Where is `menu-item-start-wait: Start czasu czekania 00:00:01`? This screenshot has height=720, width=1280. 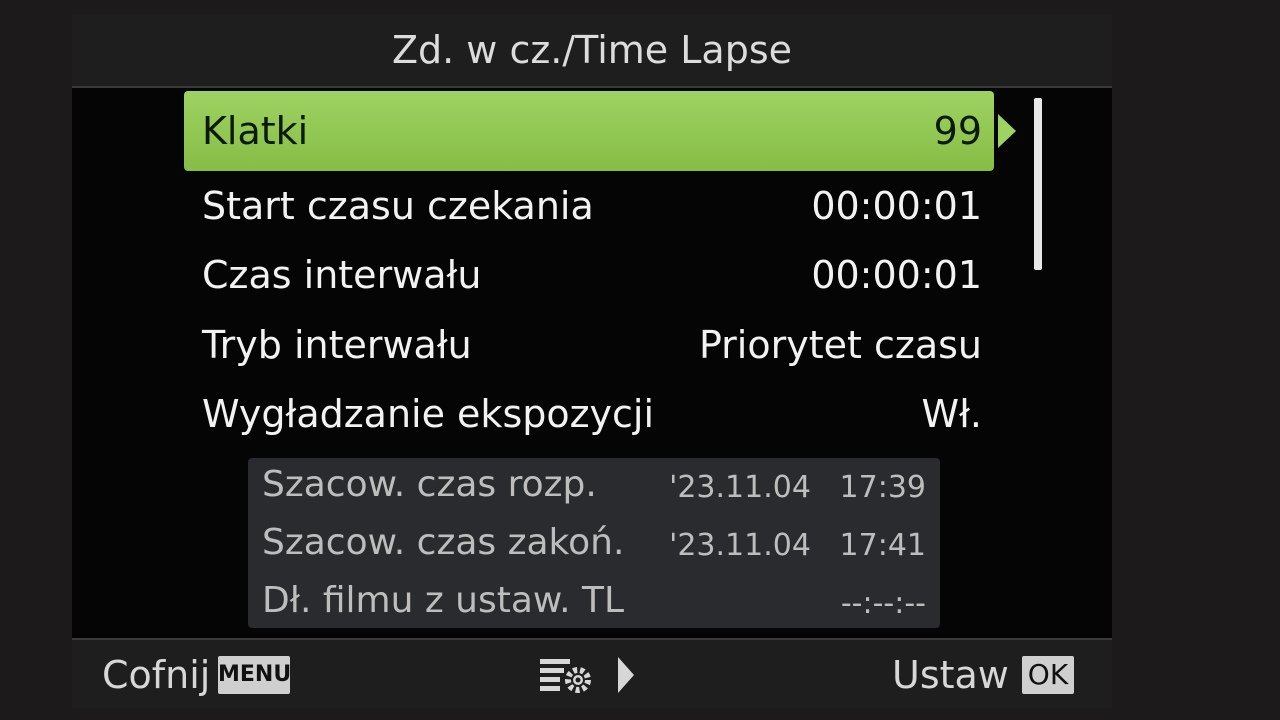
menu-item-start-wait: Start czasu czekania 00:00:01 is located at coordinates (589, 206).